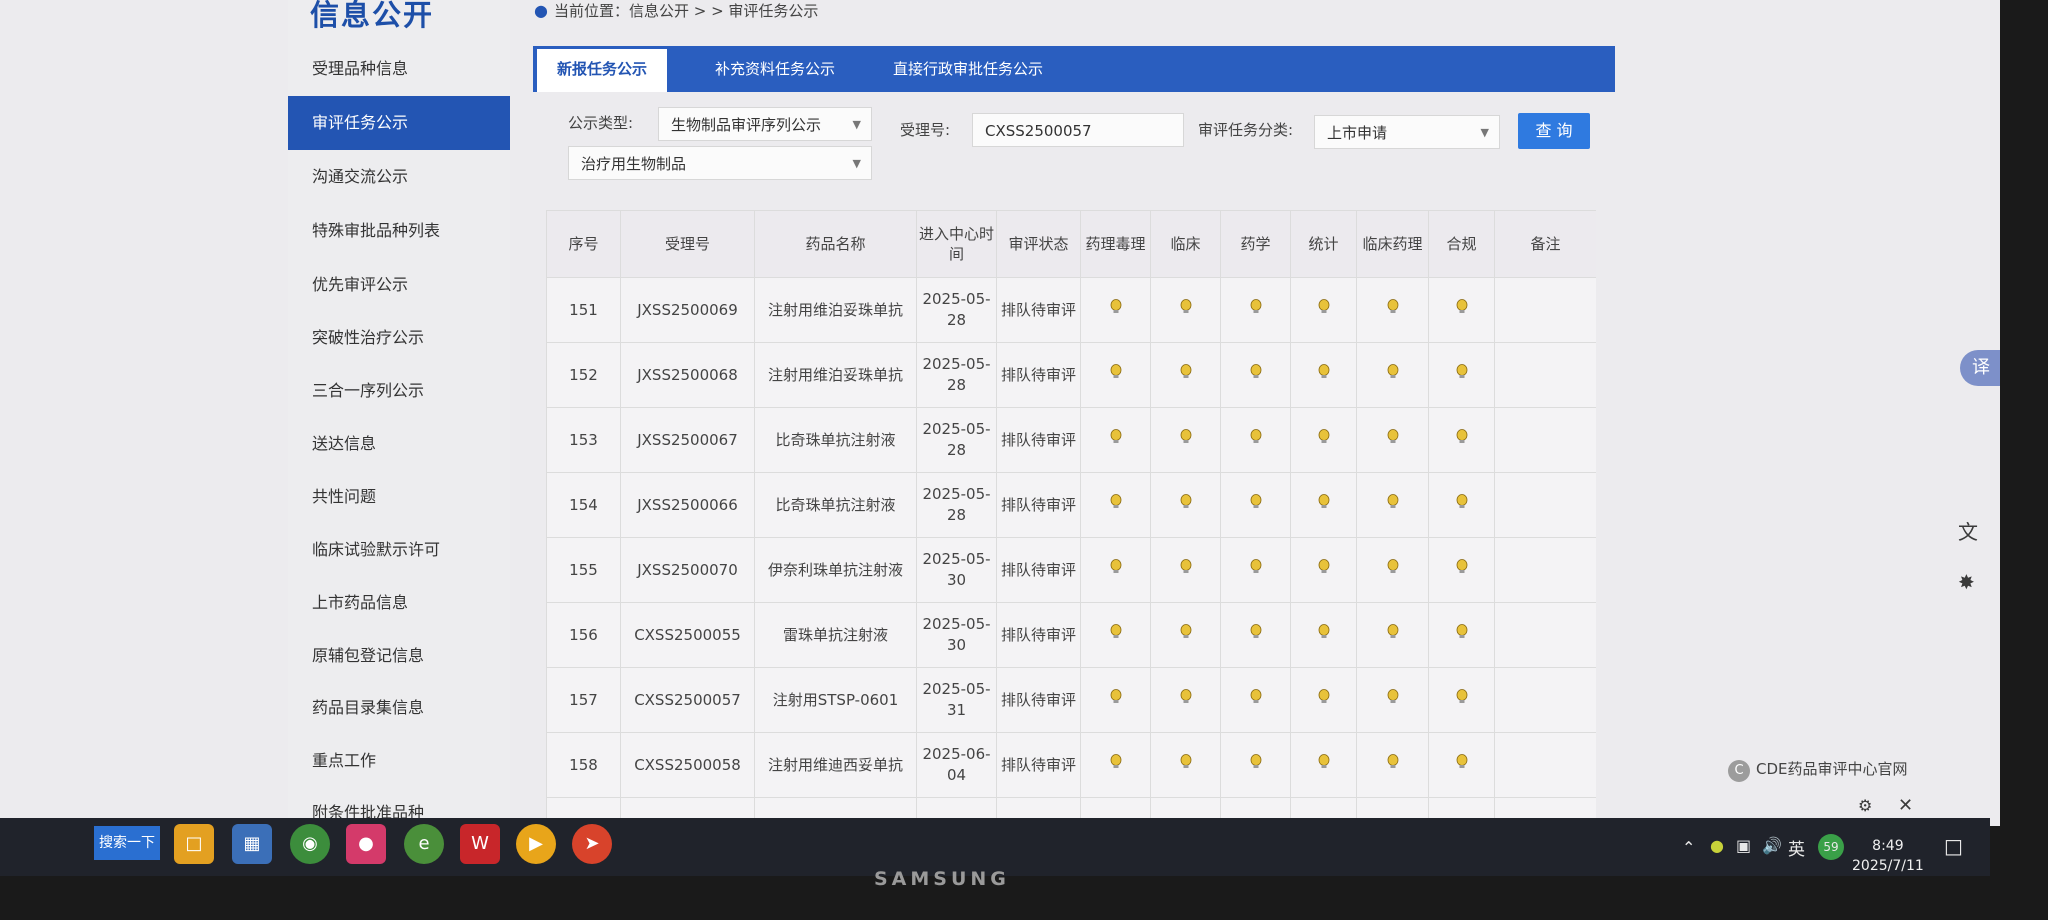 The image size is (2048, 920). What do you see at coordinates (1980, 368) in the screenshot?
I see `translate-button: 译` at bounding box center [1980, 368].